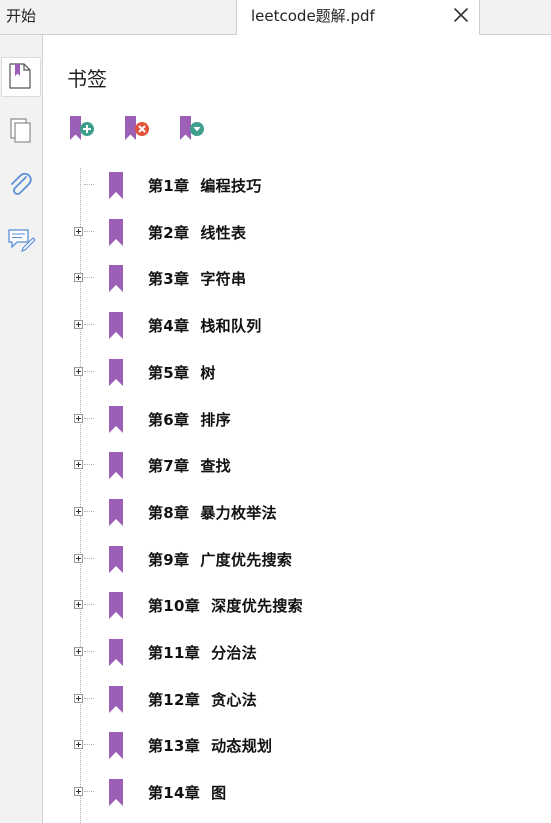 This screenshot has width=551, height=823. Describe the element at coordinates (275, 420) in the screenshot. I see `bookmark-row-6: 第6章 排序` at that location.